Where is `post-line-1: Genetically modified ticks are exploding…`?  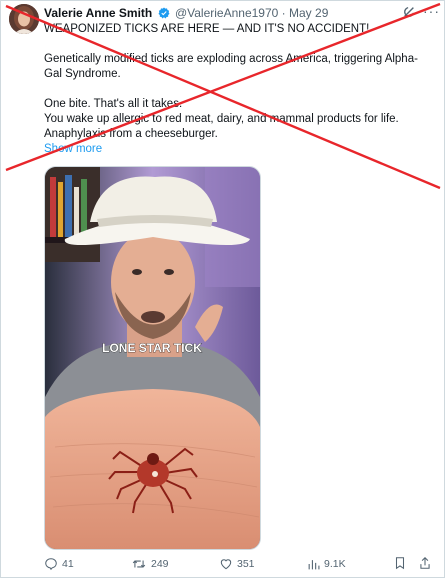
post-line-1: Genetically modified ticks are exploding… is located at coordinates (231, 66).